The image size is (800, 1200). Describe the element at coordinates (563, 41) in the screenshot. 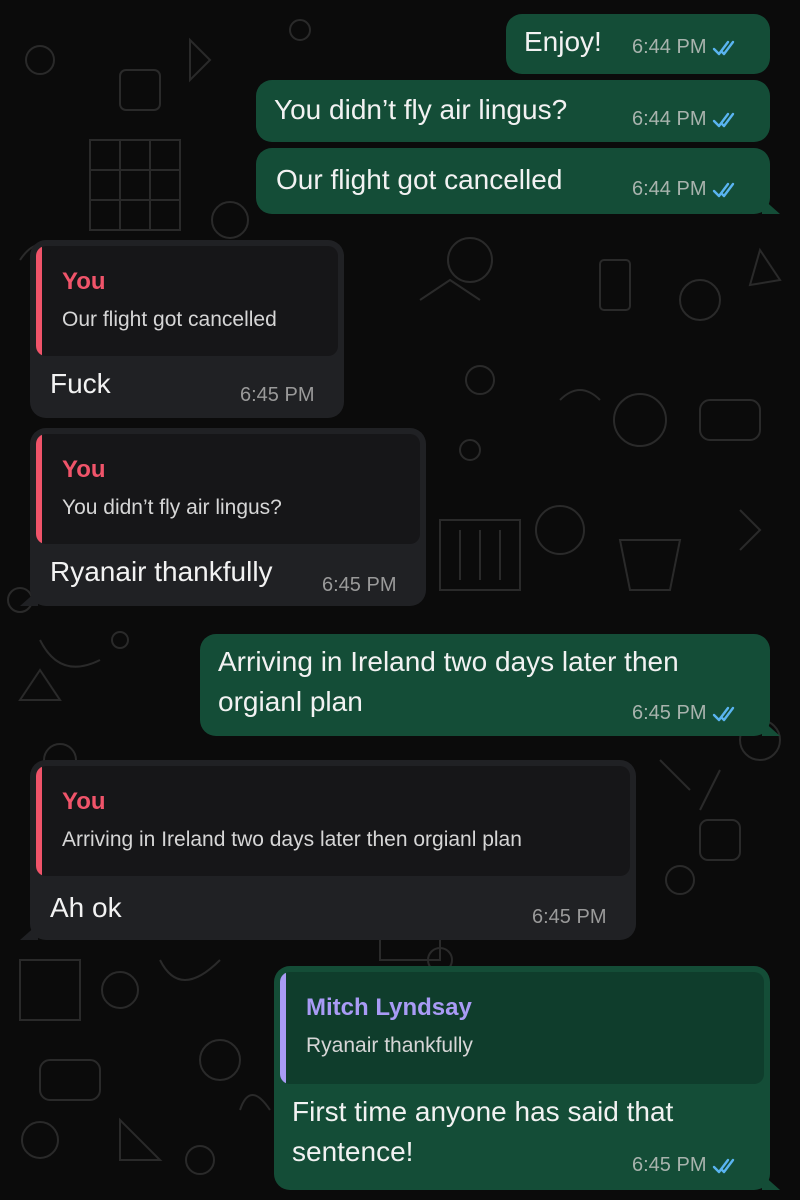

I see `message-text: Enjoy!` at that location.